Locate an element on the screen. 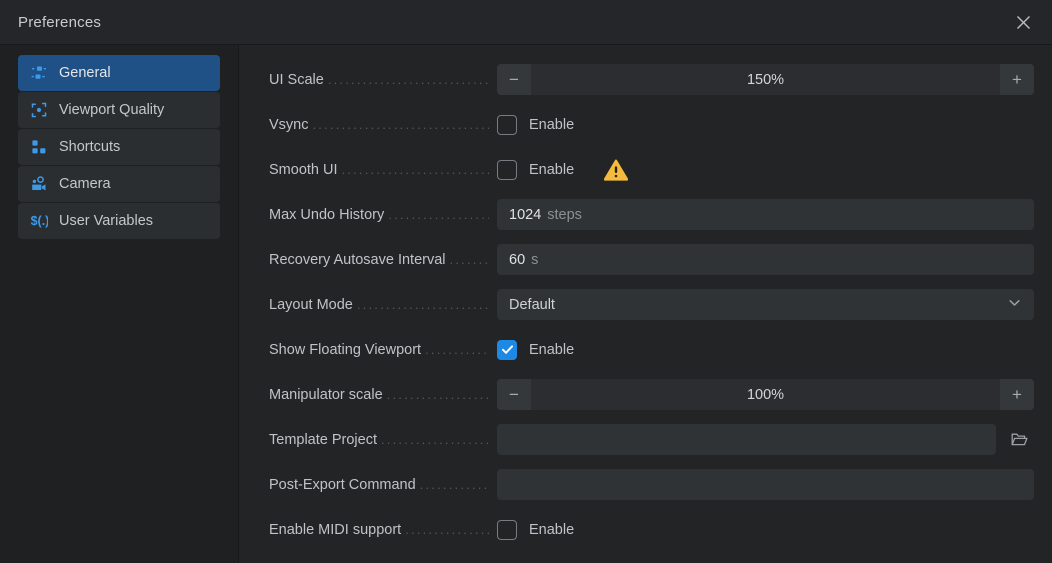 This screenshot has width=1052, height=563. setting-field: − 150% + is located at coordinates (765, 79).